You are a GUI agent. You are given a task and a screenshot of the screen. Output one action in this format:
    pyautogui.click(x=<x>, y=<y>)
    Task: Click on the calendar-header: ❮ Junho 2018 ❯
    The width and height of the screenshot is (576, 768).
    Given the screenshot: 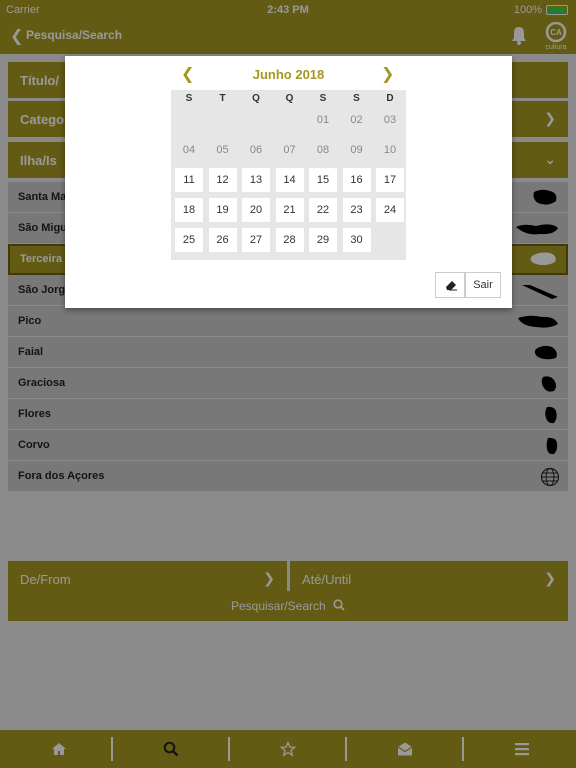 What is the action you would take?
    pyautogui.click(x=288, y=74)
    